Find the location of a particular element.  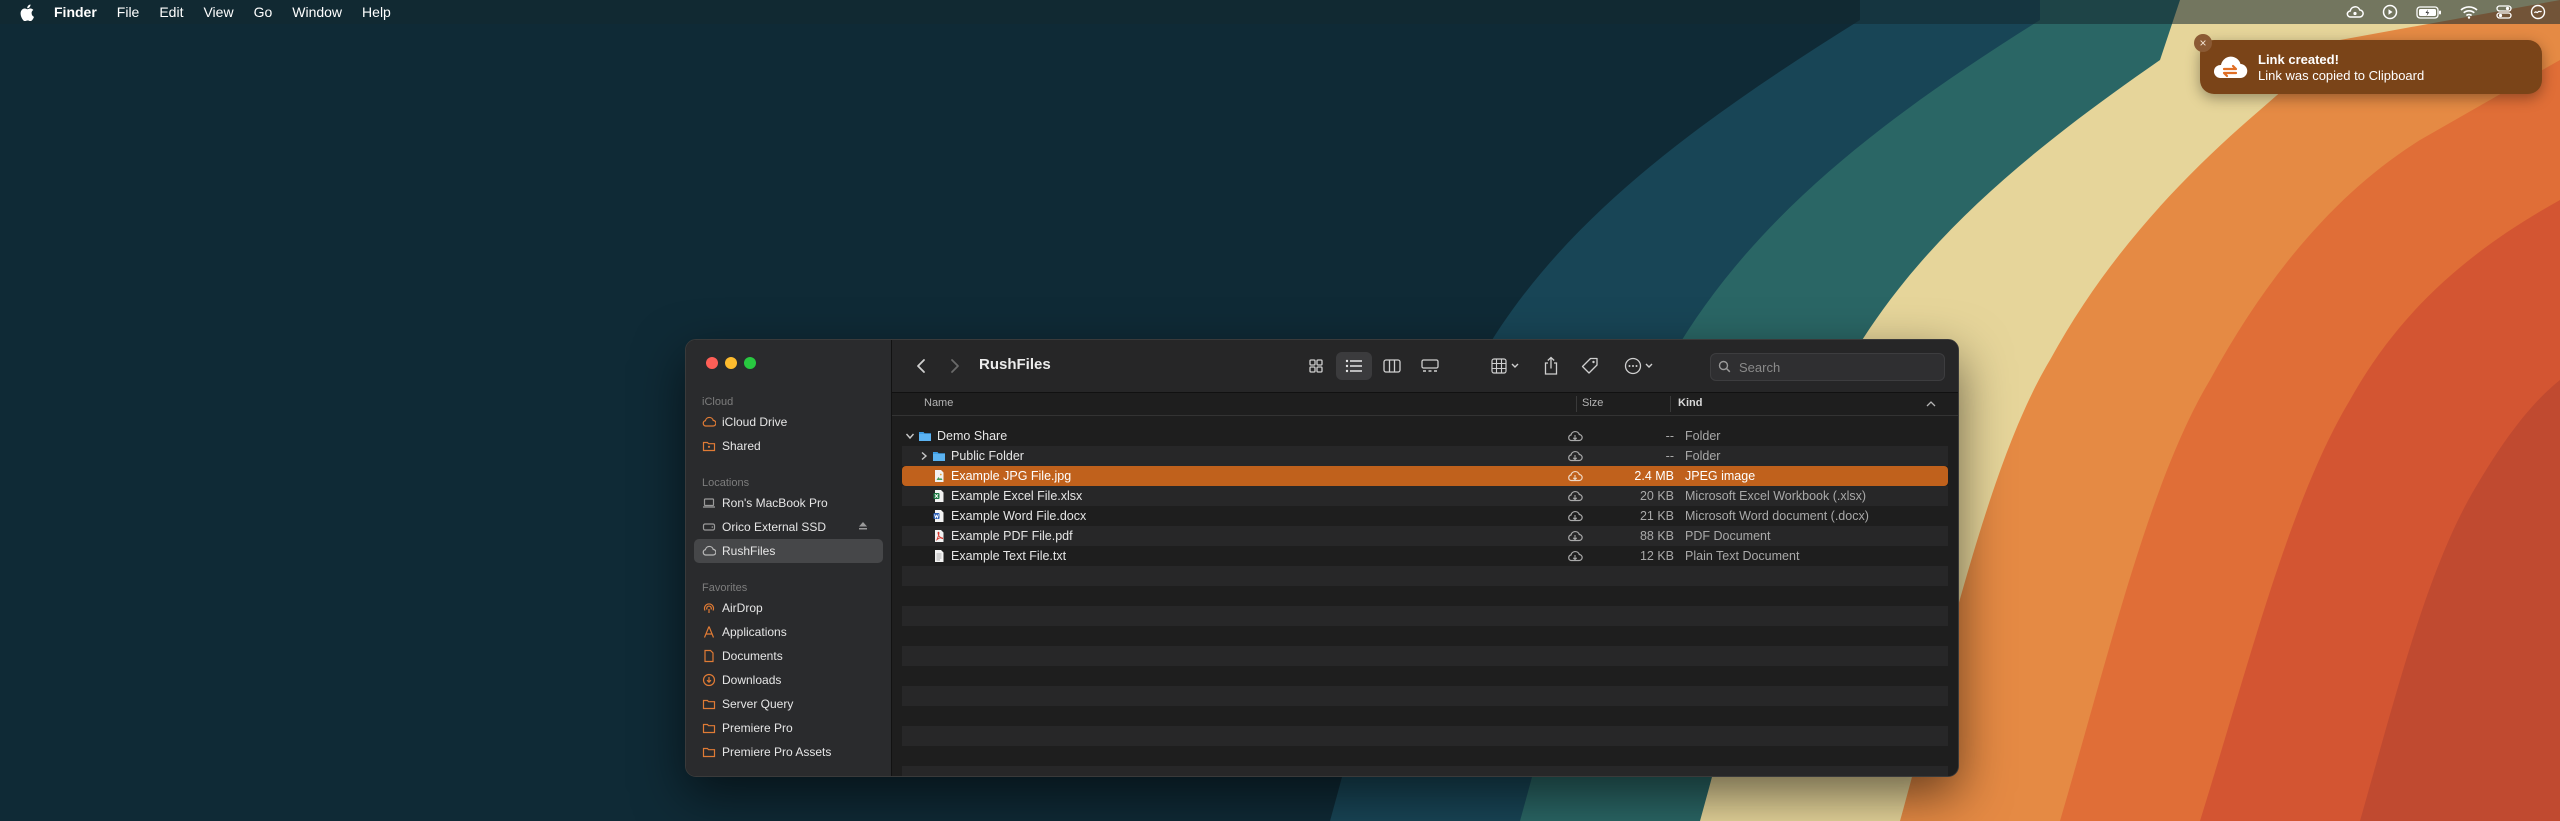

share-button is located at coordinates (1551, 366).